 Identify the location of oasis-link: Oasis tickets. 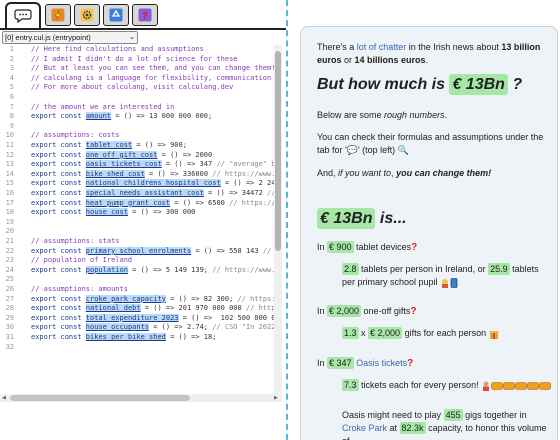
(381, 363).